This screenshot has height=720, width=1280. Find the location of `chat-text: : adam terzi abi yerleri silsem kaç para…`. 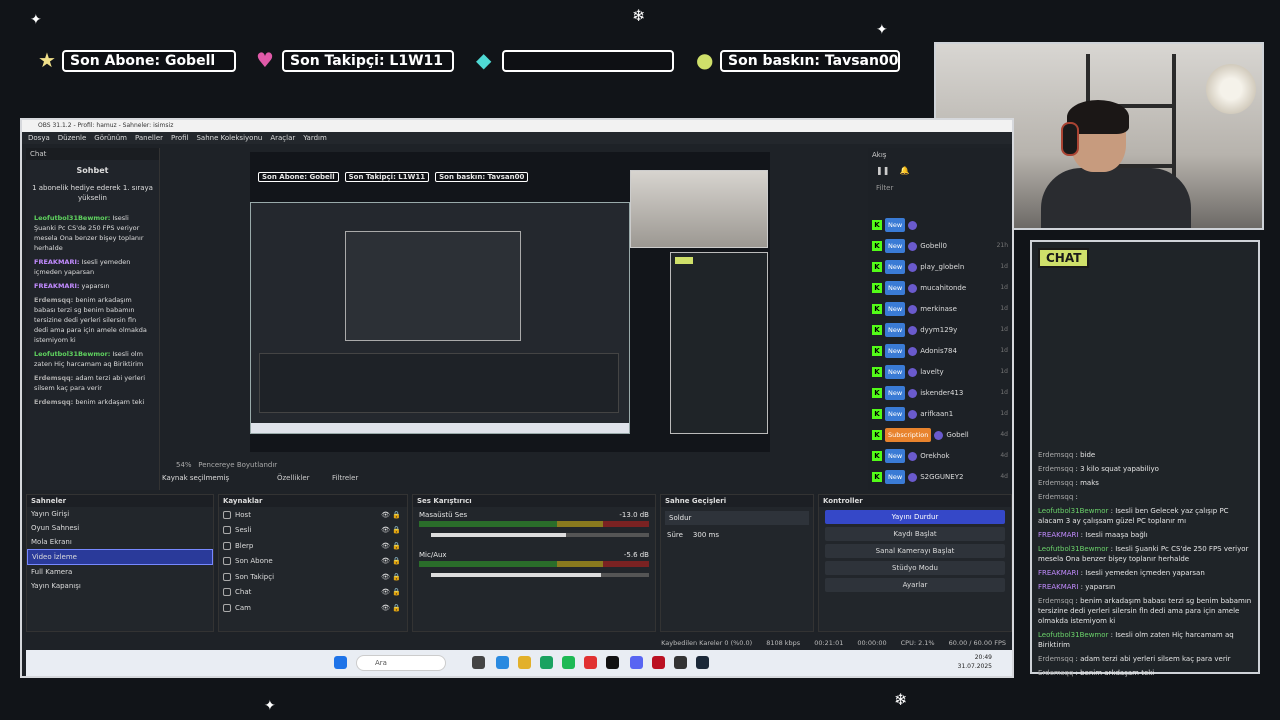

chat-text: : adam terzi abi yerleri silsem kaç para… is located at coordinates (1152, 659).